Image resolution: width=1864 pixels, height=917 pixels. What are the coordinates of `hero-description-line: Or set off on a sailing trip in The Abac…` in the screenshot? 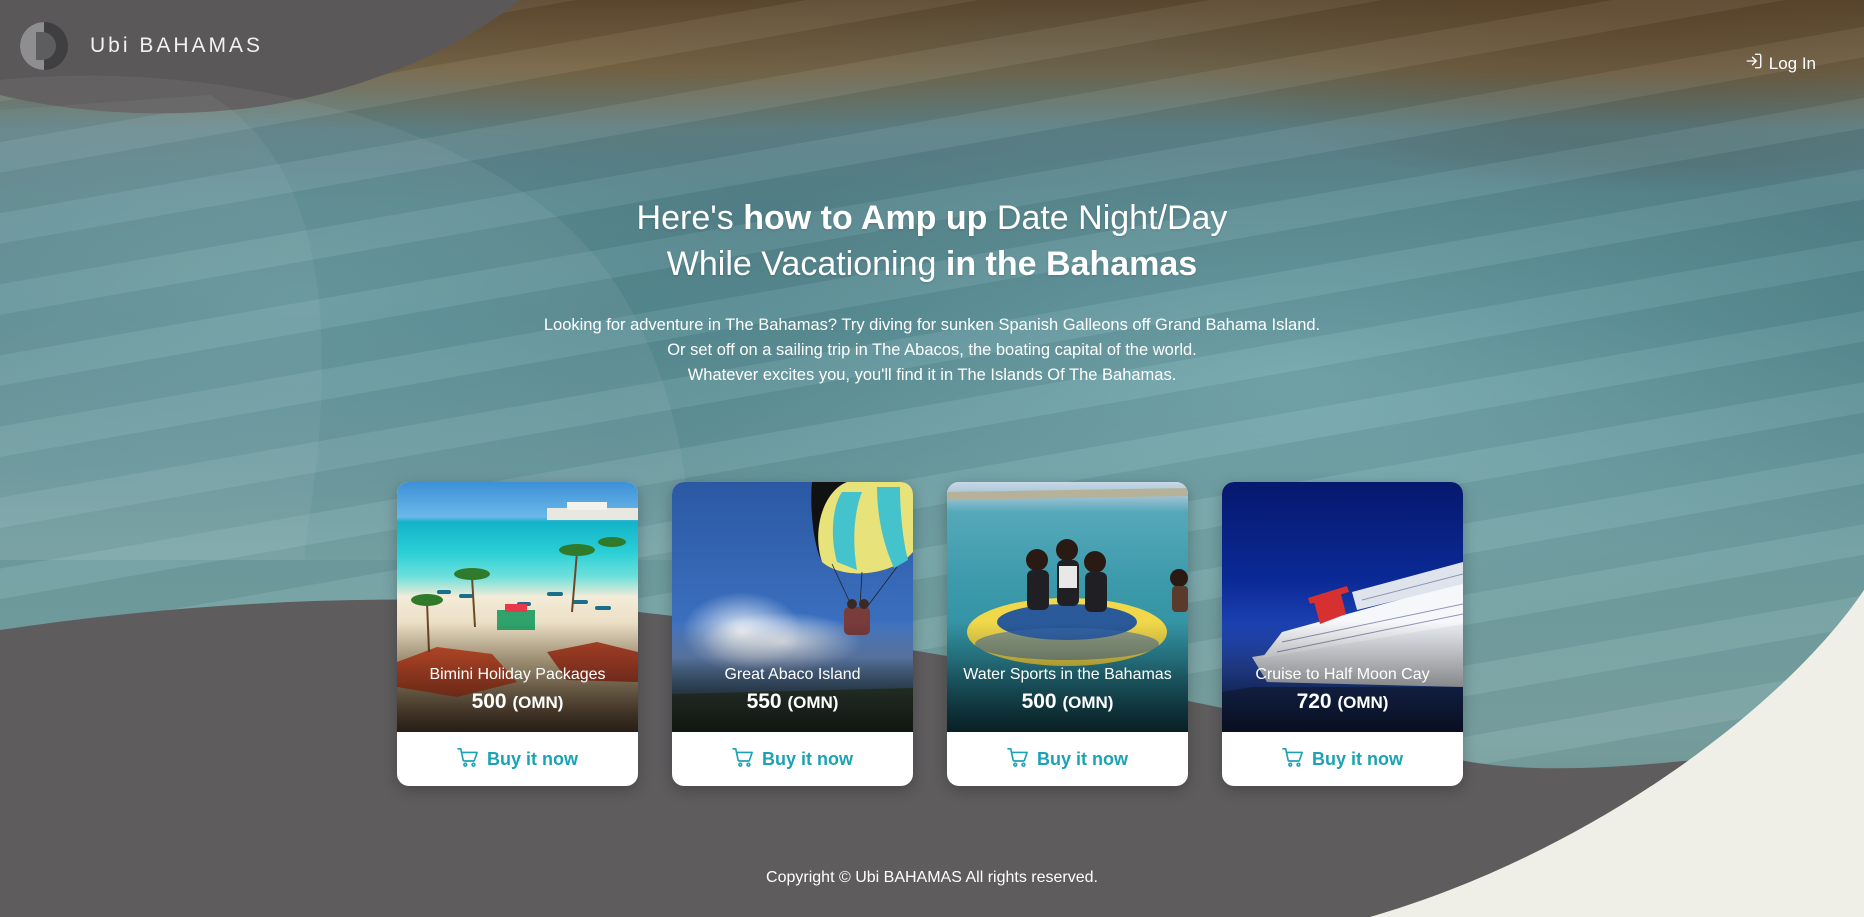 It's located at (932, 350).